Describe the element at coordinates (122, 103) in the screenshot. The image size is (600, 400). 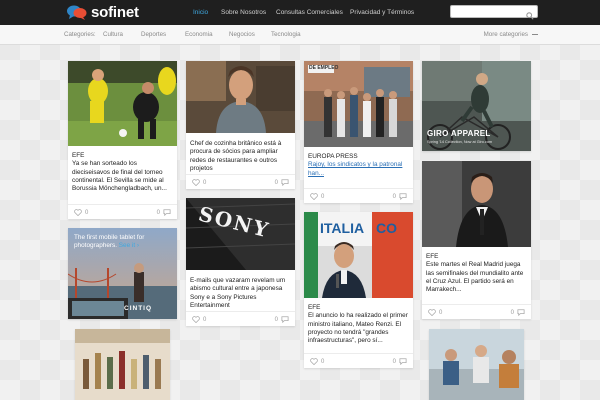
I see `soccer-photo` at that location.